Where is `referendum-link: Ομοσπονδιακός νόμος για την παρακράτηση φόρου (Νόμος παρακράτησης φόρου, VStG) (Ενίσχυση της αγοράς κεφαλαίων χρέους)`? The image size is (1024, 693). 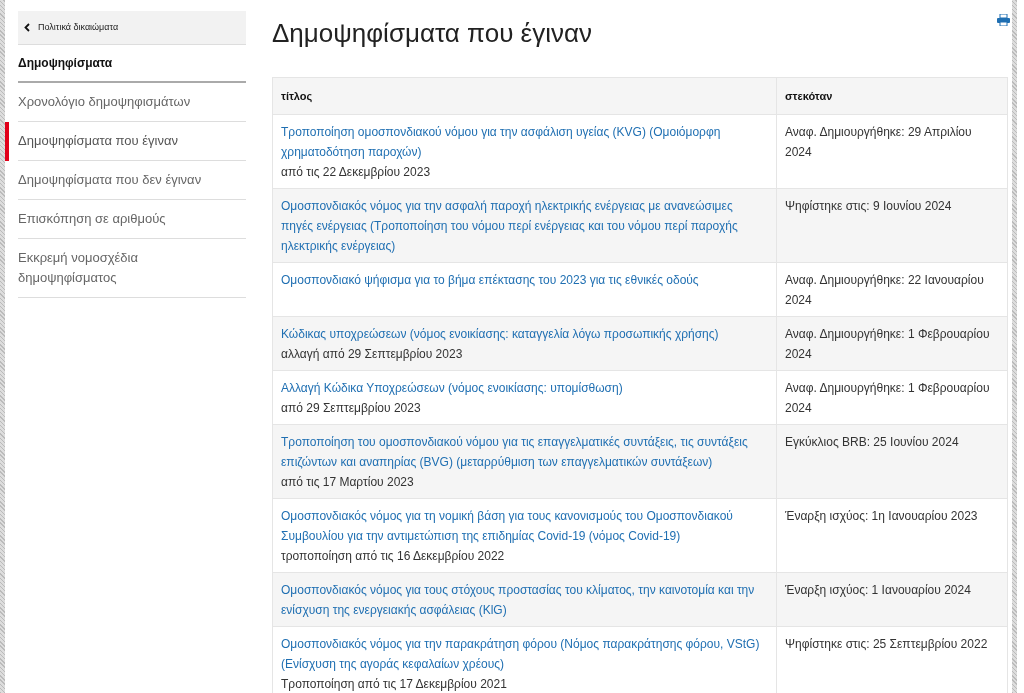 referendum-link: Ομοσπονδιακός νόμος για την παρακράτηση φόρου (Νόμος παρακράτησης φόρου, VStG) (Ενίσχυση της αγοράς κεφαλαίων χρέους) is located at coordinates (524, 654).